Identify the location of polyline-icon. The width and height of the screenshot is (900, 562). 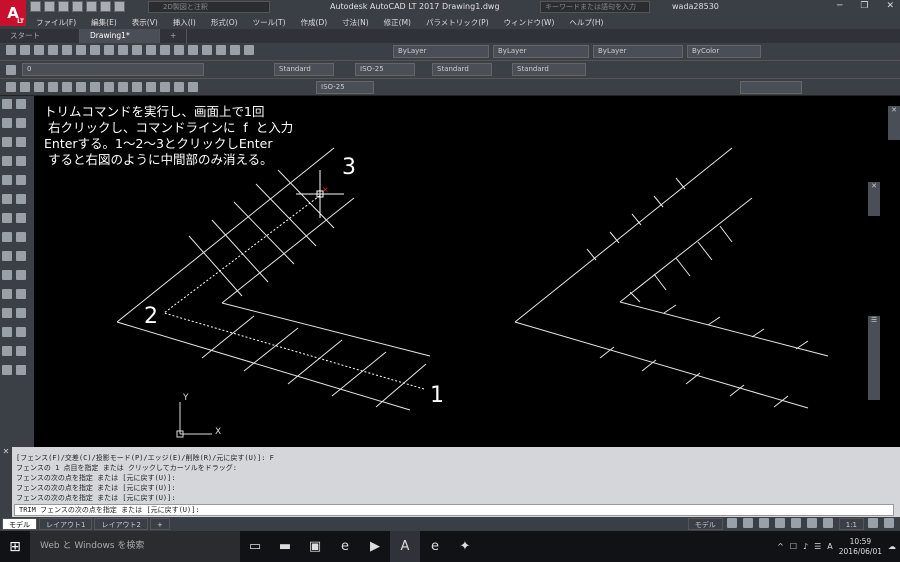
(7, 123).